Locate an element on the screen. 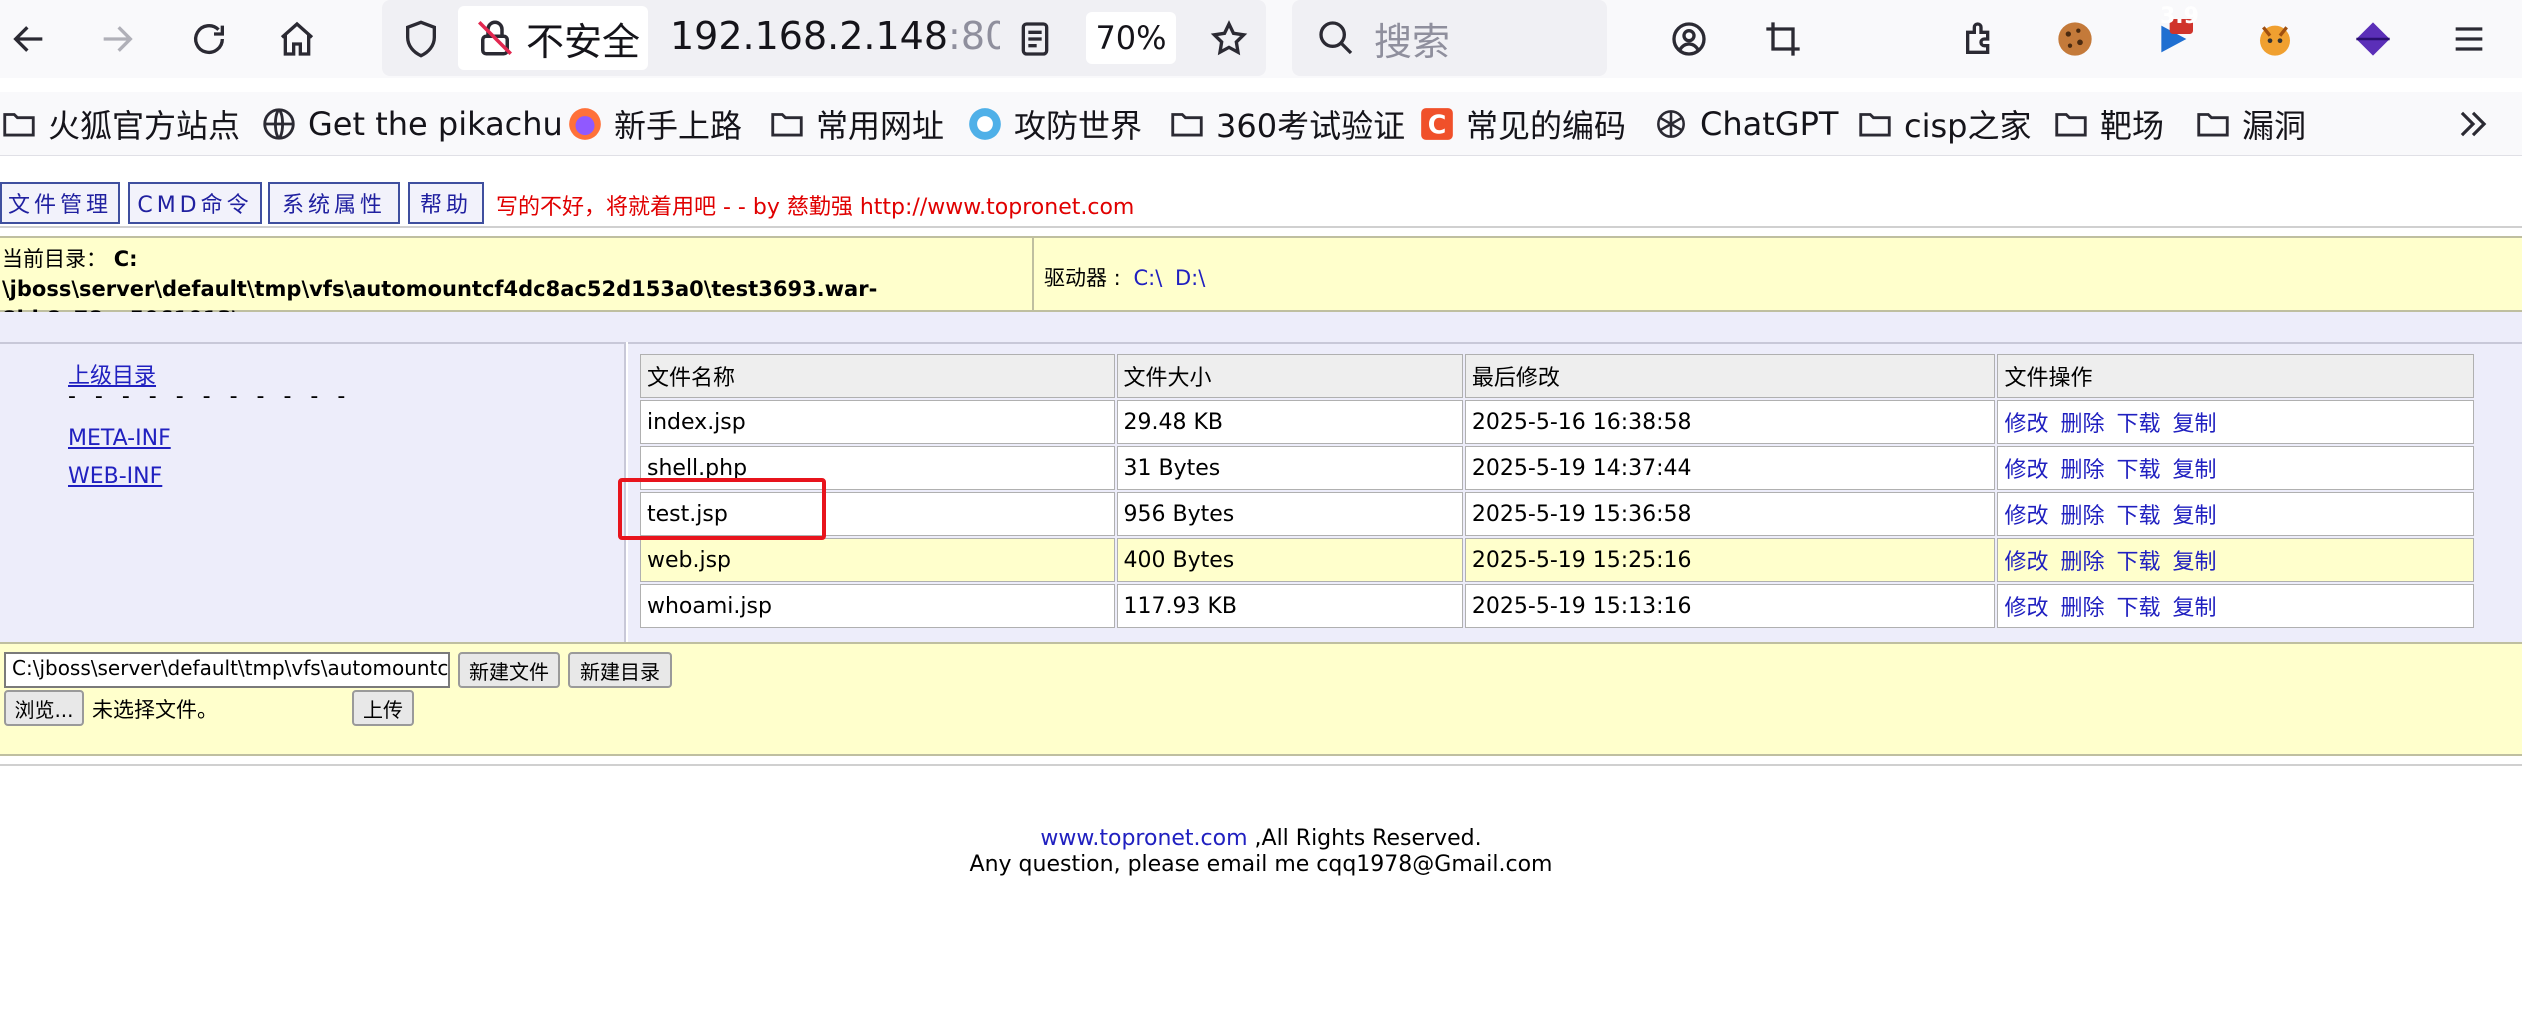 The width and height of the screenshot is (2522, 1036). current-dir-label: 当前目录： is located at coordinates (54, 259).